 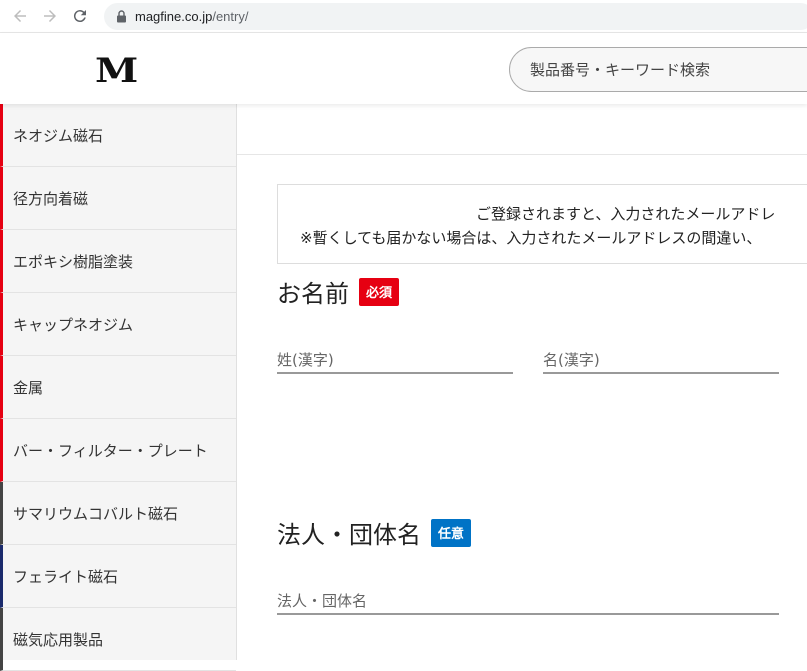 I want to click on sidebar-item-epoxy: エポキシ樹脂塗装, so click(x=118, y=261).